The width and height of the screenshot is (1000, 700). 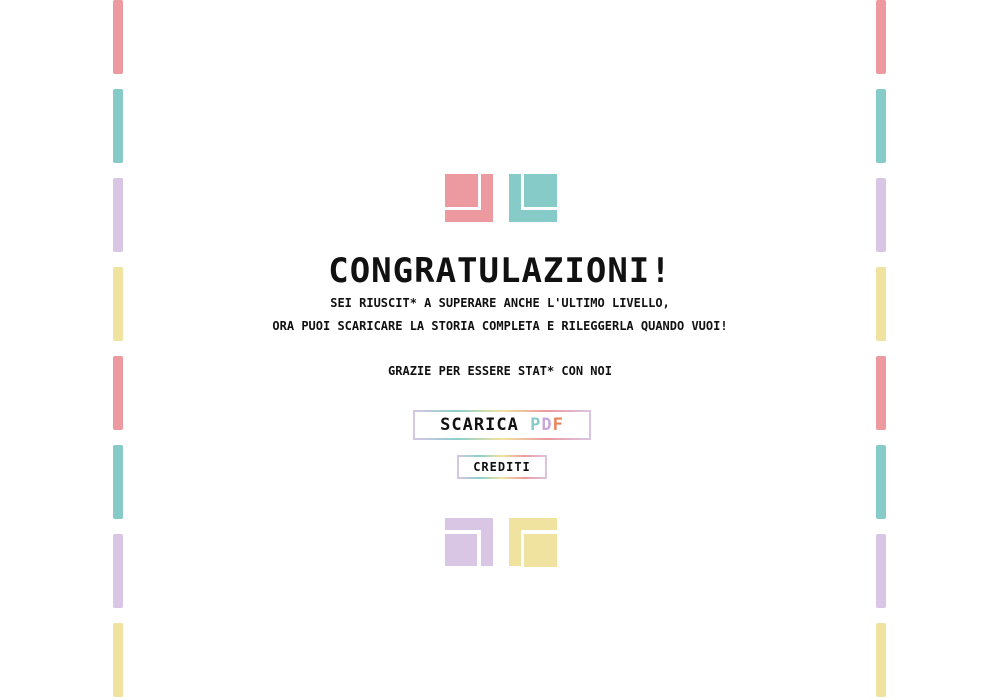 I want to click on left-stripe-border, so click(x=118, y=350).